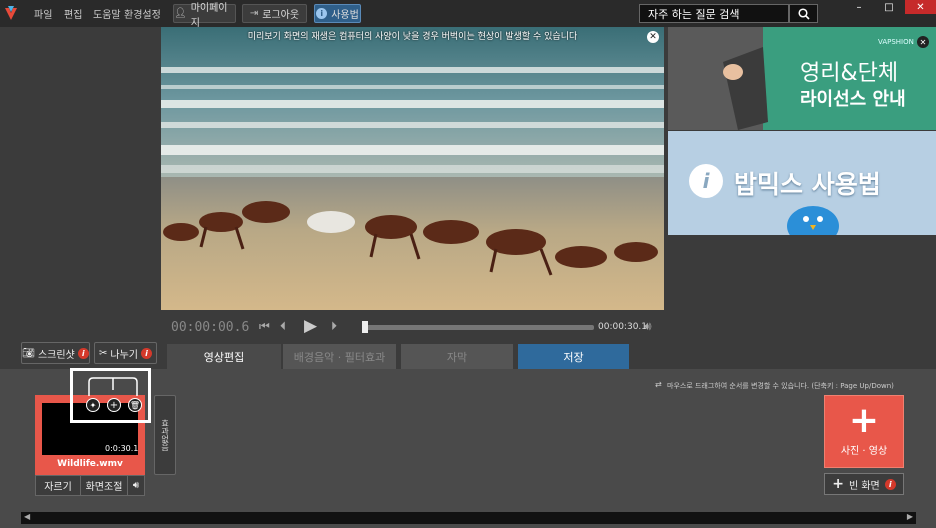 The width and height of the screenshot is (936, 528). I want to click on tab-subtitle: 자막, so click(457, 356).